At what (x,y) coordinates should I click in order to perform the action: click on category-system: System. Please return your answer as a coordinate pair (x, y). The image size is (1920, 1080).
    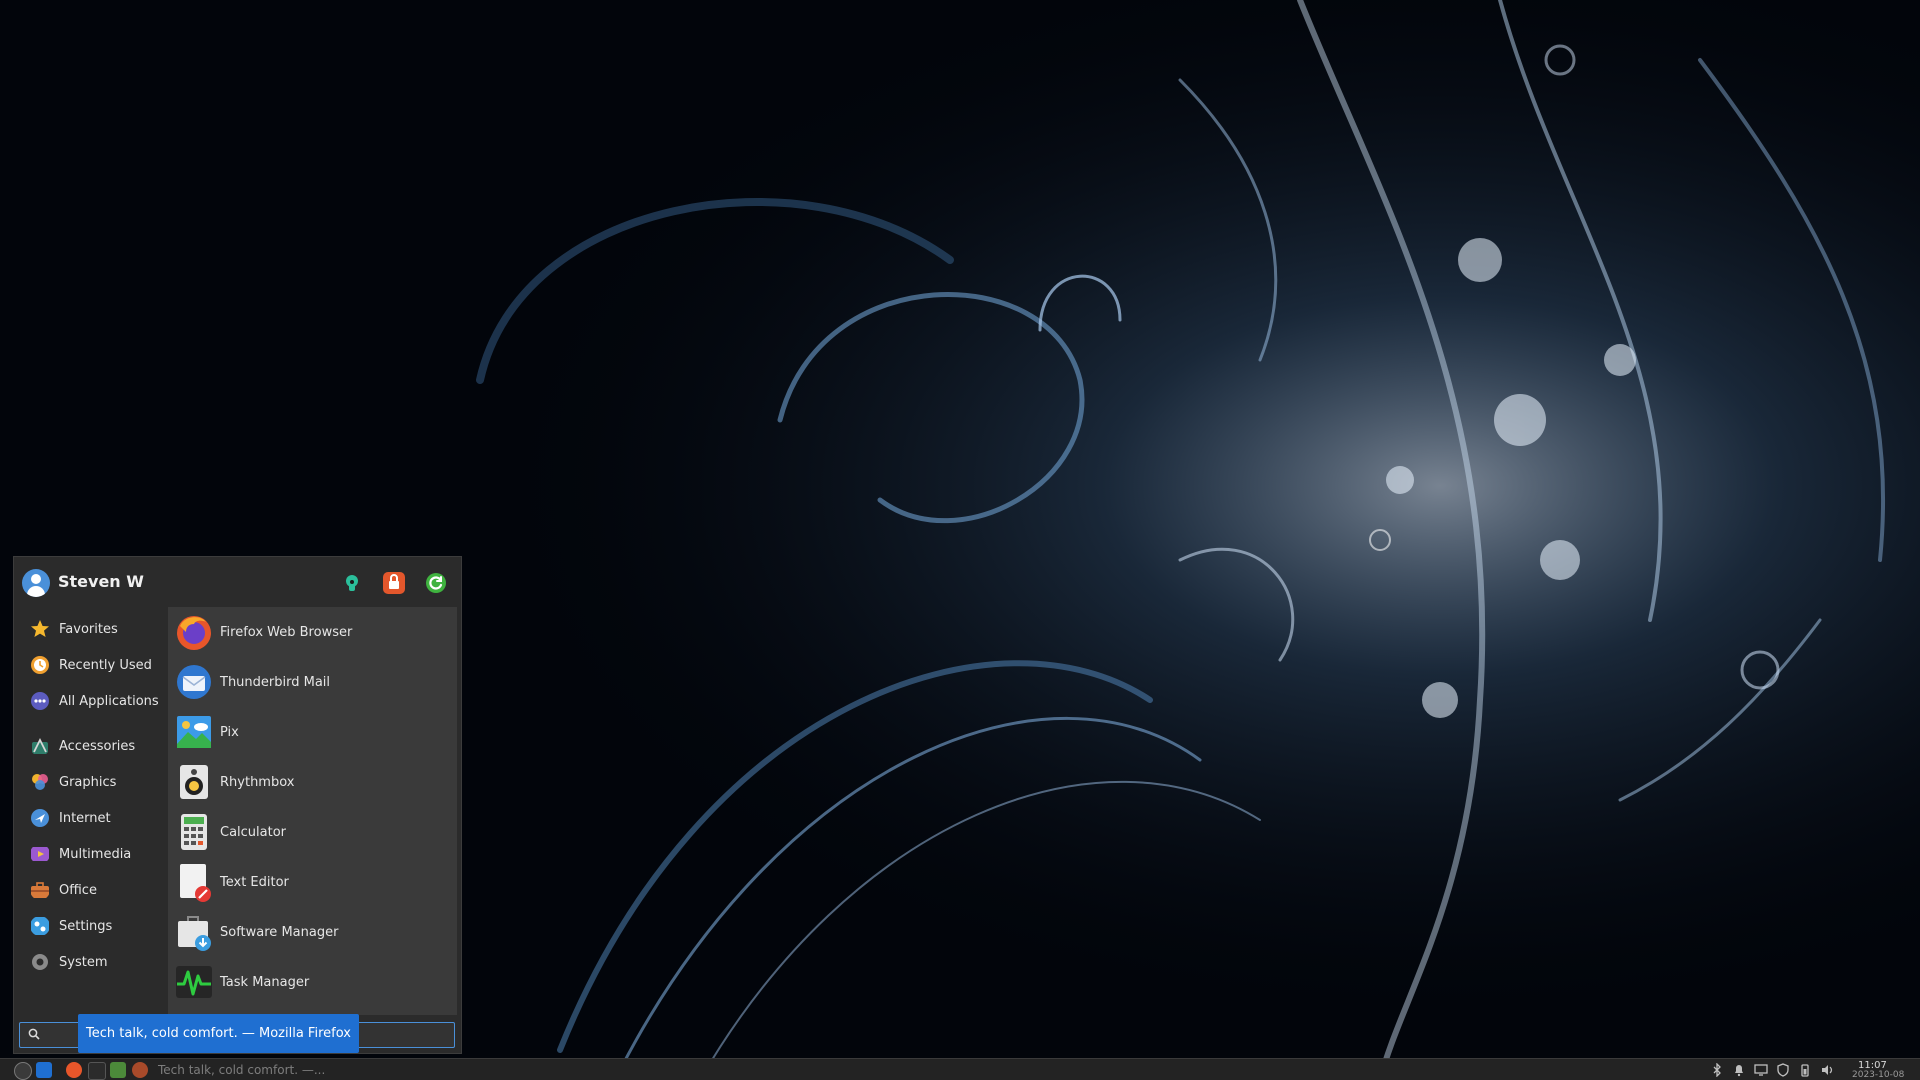
    Looking at the image, I should click on (91, 962).